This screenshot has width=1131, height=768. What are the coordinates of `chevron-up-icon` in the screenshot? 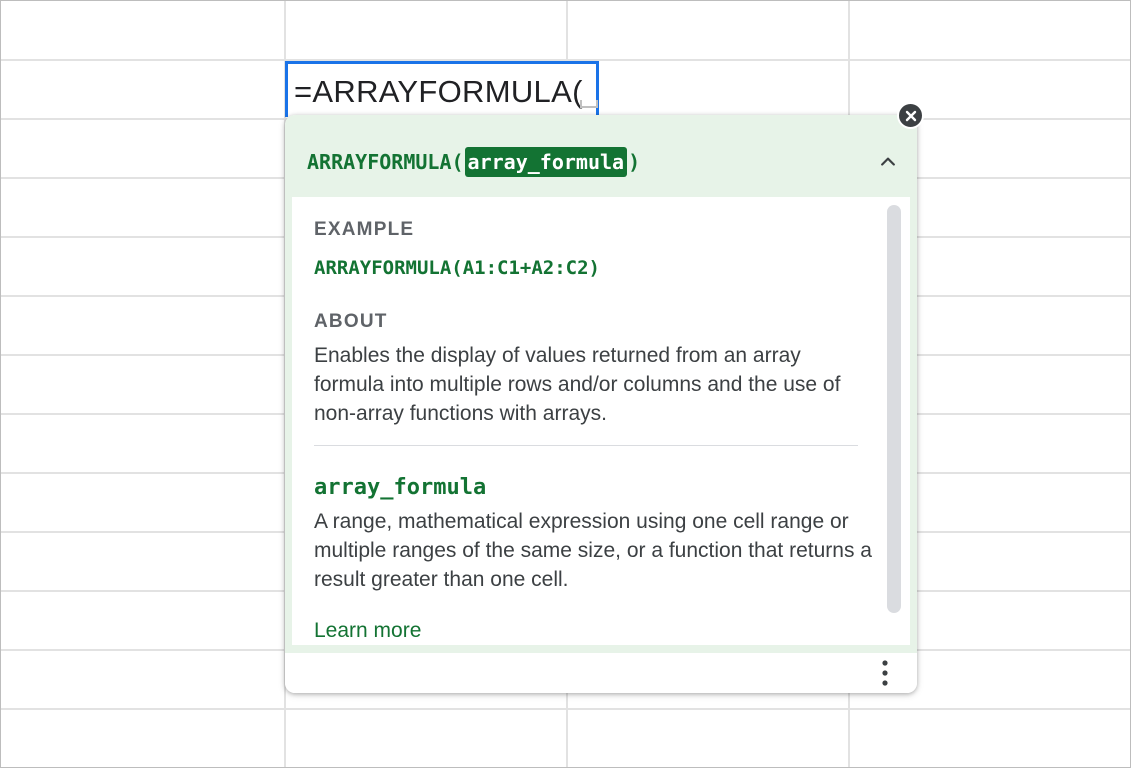 It's located at (888, 161).